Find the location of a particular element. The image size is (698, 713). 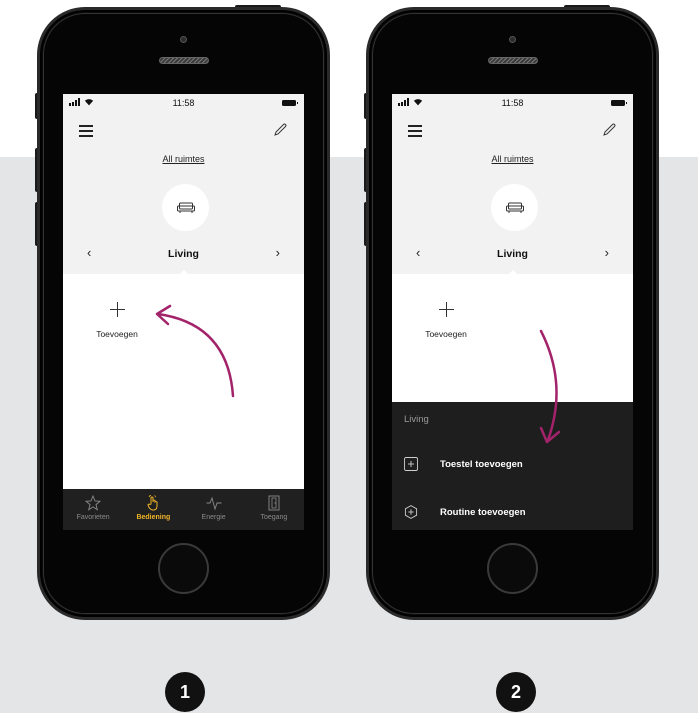

tab-label: Favorieten is located at coordinates (93, 517).